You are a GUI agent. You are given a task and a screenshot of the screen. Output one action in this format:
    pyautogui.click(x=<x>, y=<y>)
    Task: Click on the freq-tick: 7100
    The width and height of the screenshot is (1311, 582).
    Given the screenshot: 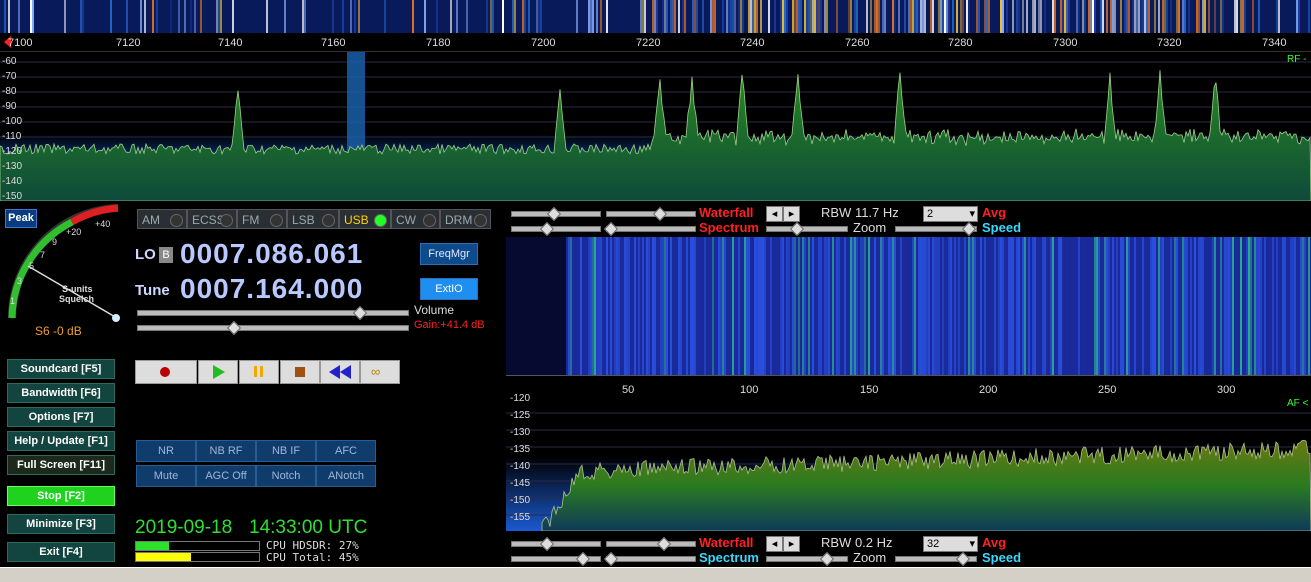 What is the action you would take?
    pyautogui.click(x=20, y=43)
    